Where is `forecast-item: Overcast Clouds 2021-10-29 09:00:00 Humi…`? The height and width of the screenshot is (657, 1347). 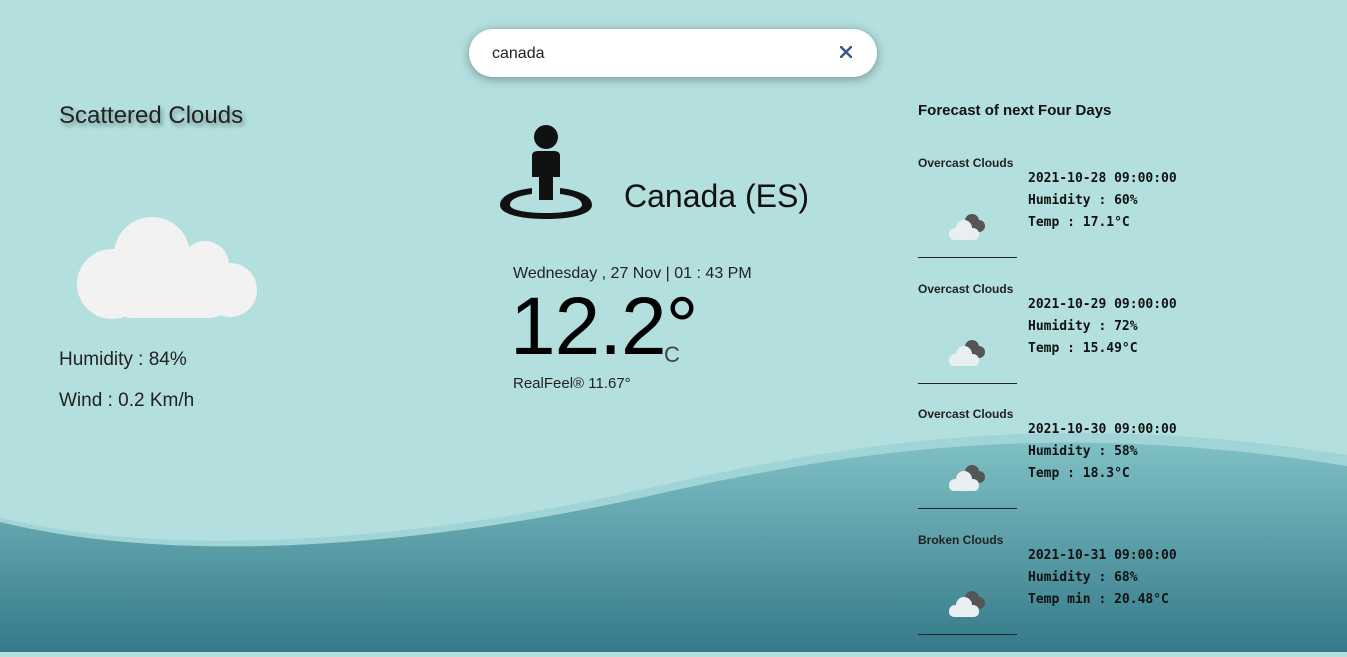 forecast-item: Overcast Clouds 2021-10-29 09:00:00 Humi… is located at coordinates (1063, 344).